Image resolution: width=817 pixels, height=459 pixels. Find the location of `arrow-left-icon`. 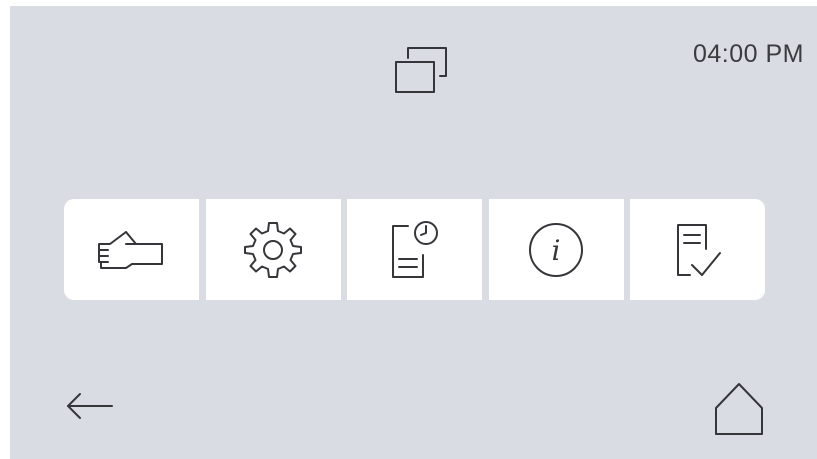

arrow-left-icon is located at coordinates (90, 406).